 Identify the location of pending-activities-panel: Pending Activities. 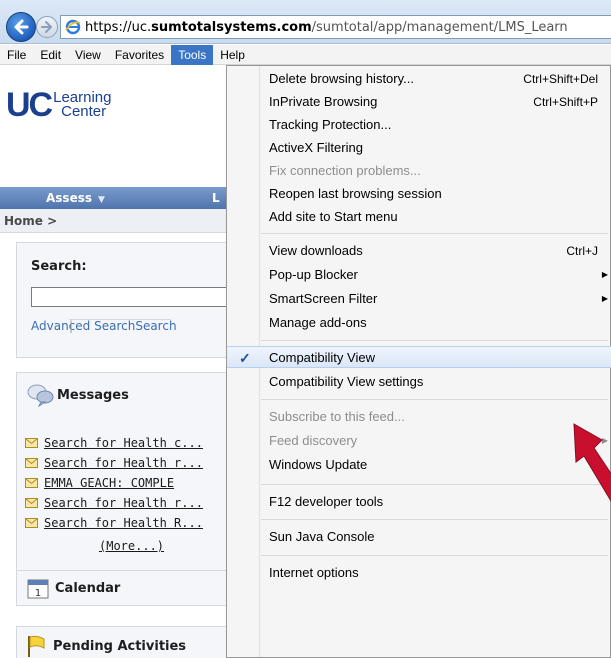
(136, 642).